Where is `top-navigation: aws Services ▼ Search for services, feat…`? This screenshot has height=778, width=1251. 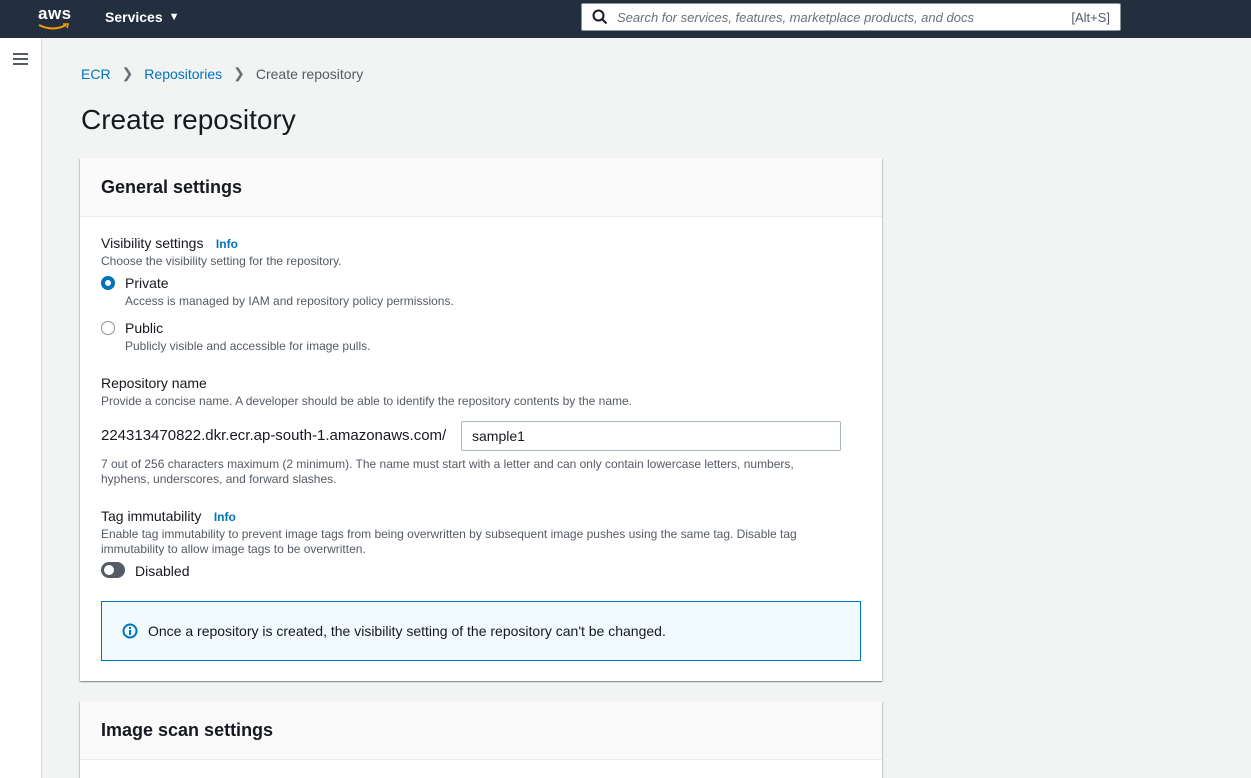
top-navigation: aws Services ▼ Search for services, feat… is located at coordinates (625, 19).